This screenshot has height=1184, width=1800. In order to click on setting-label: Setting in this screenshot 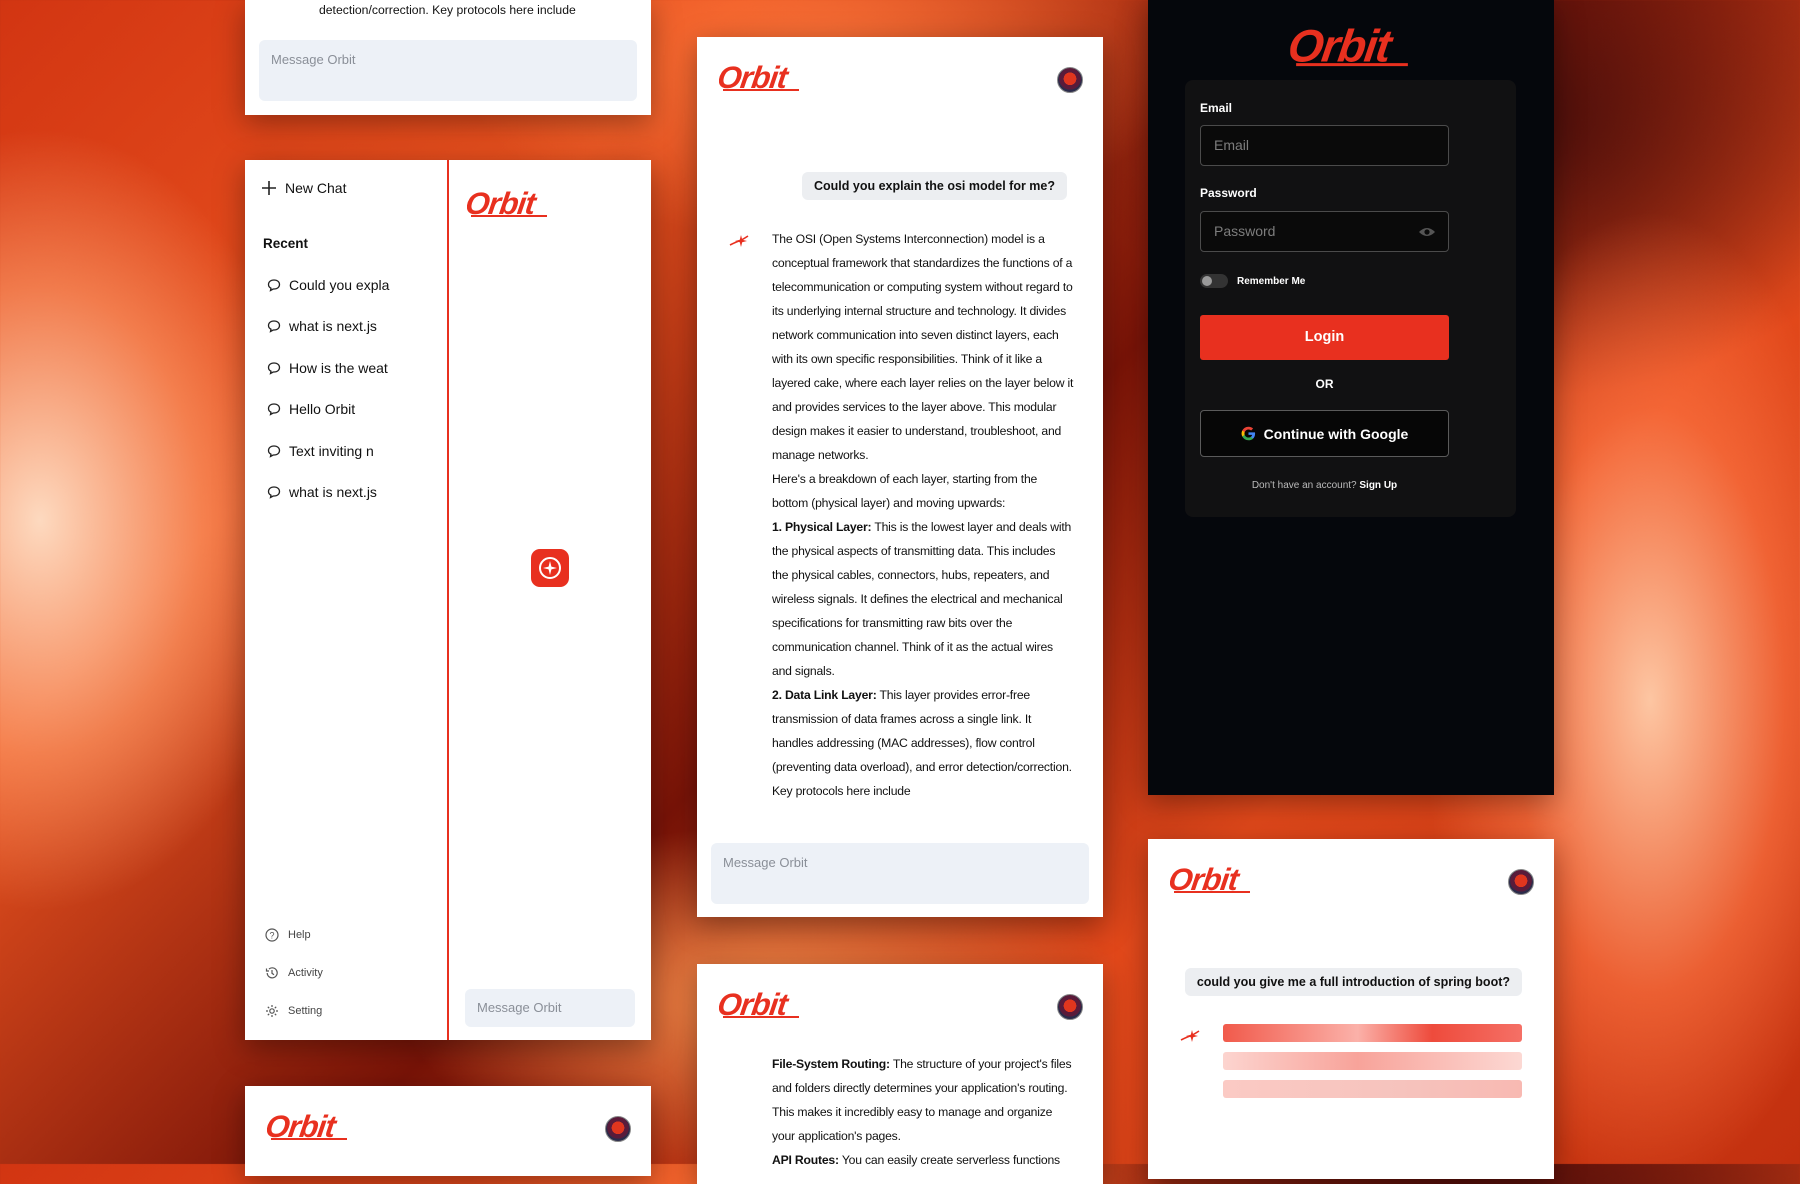, I will do `click(305, 1011)`.